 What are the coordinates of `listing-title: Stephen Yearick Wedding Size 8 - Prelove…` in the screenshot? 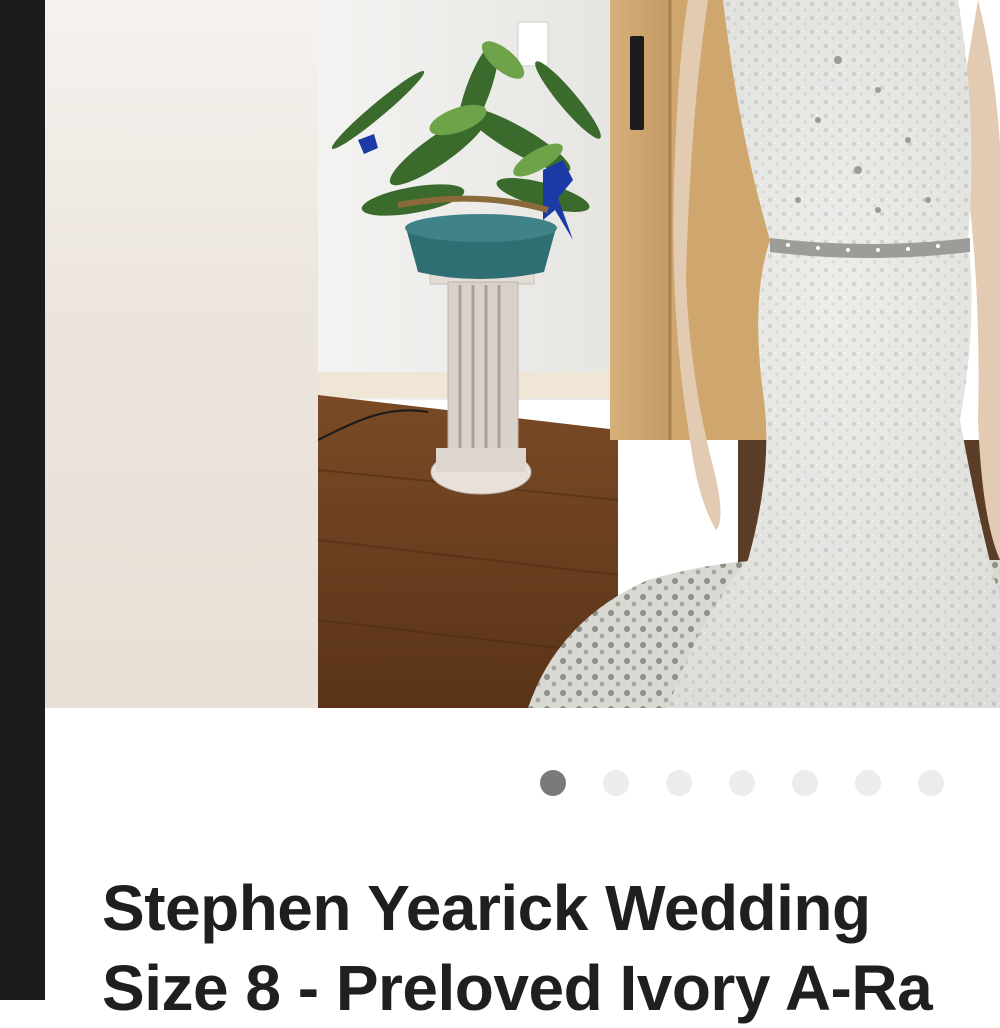 It's located at (551, 948).